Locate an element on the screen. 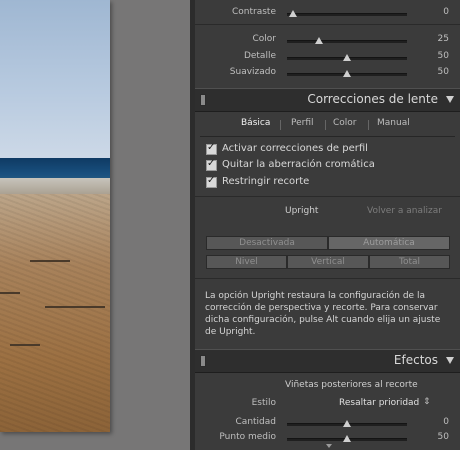  upright-off-button: Desactivada is located at coordinates (267, 243).